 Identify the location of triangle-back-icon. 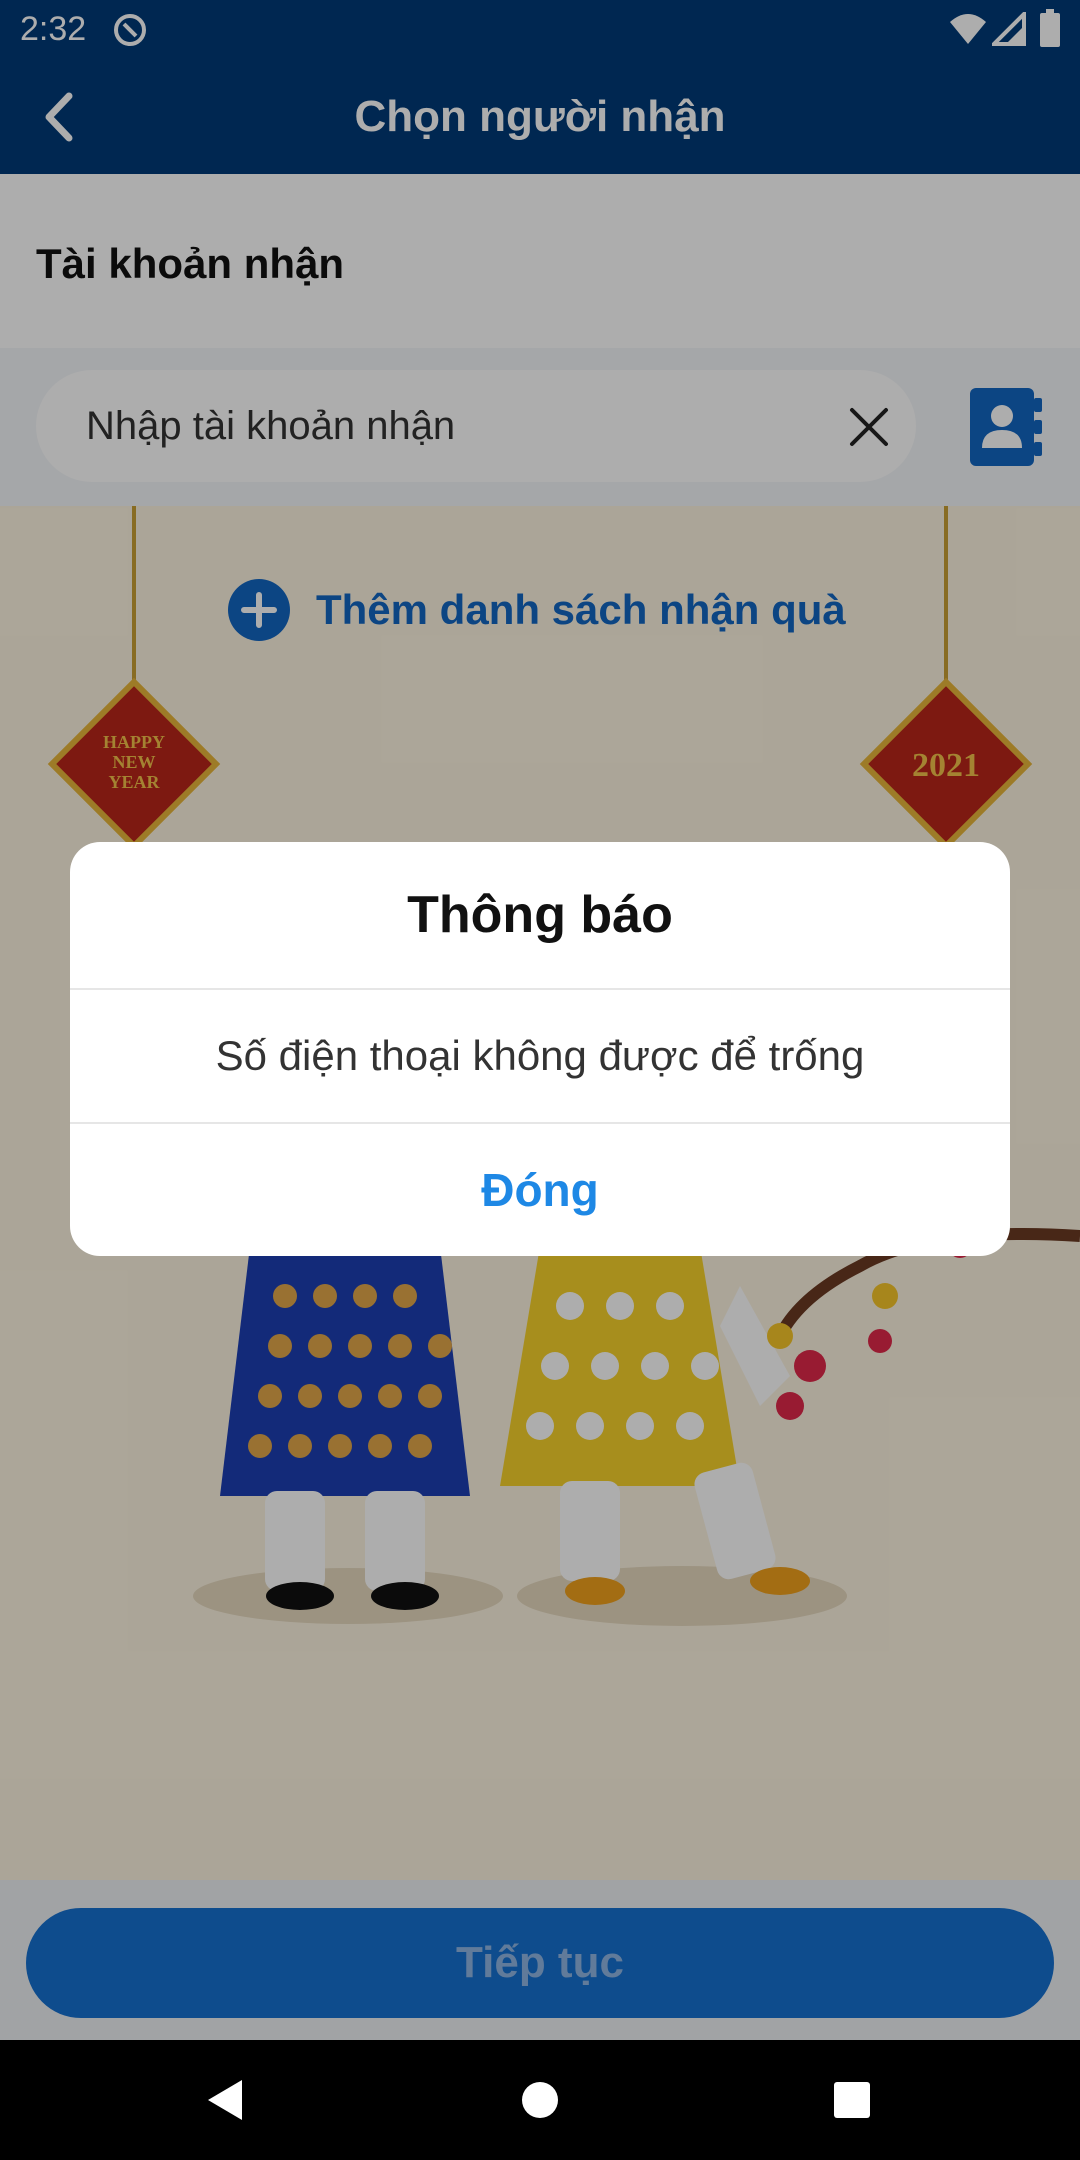
(225, 2100).